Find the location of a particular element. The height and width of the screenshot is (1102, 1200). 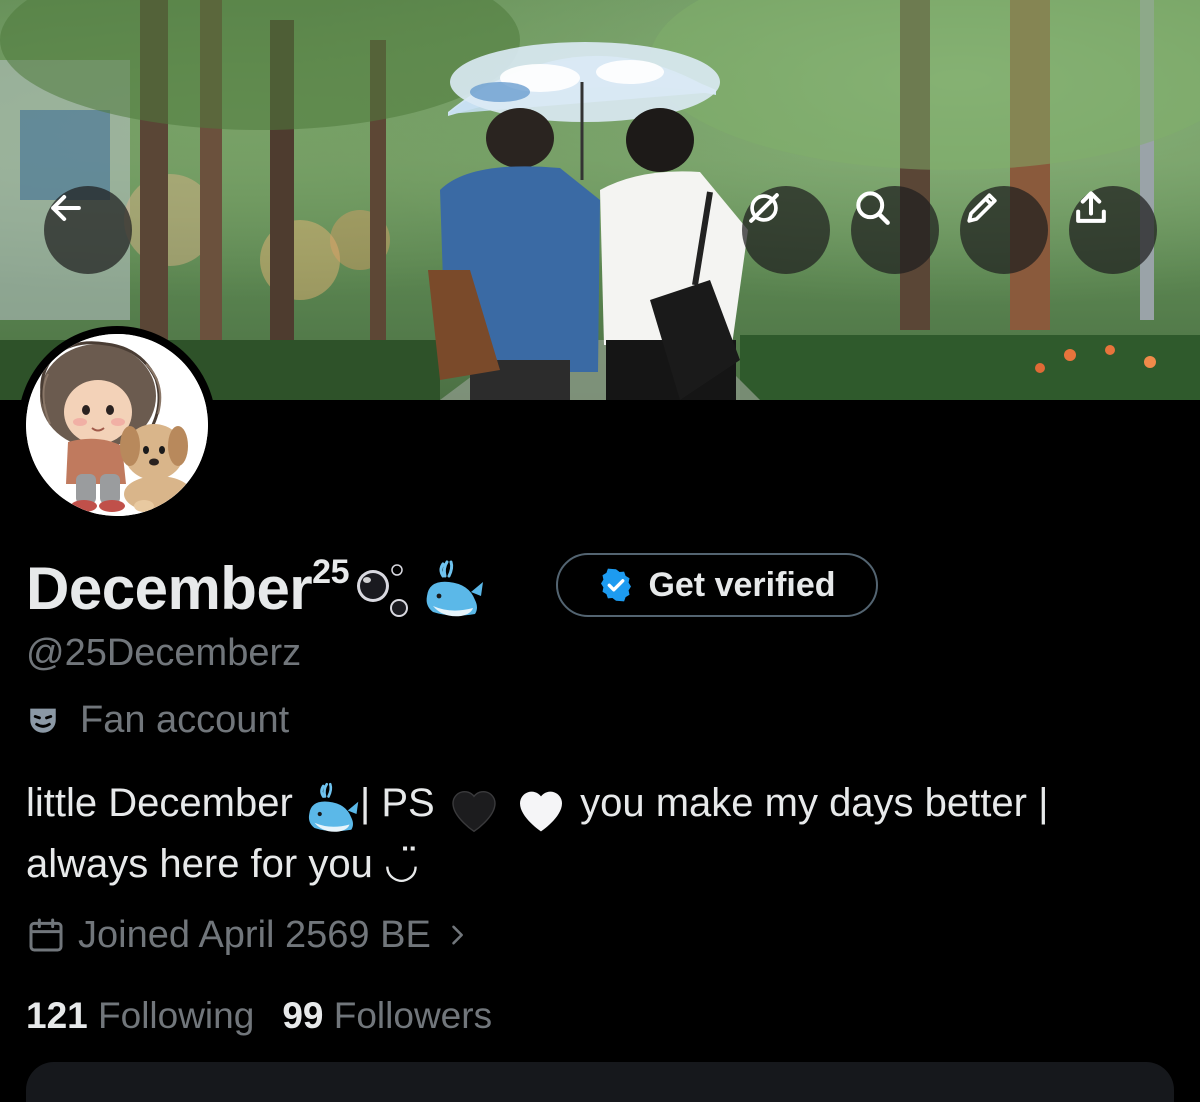

share-upload-icon is located at coordinates (1091, 207).